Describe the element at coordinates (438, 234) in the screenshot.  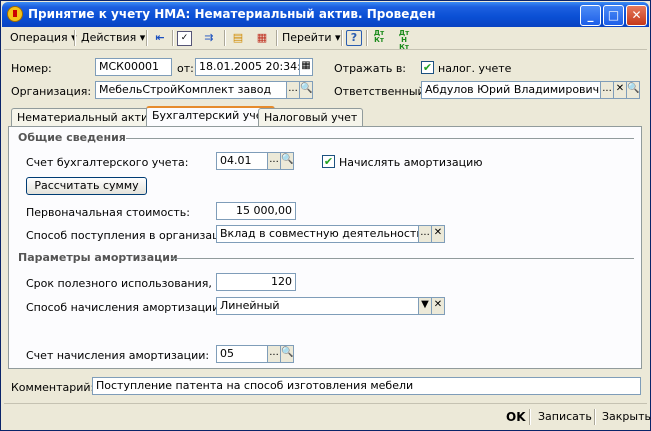
I see `receipt-method-clear-icon: ✕` at that location.